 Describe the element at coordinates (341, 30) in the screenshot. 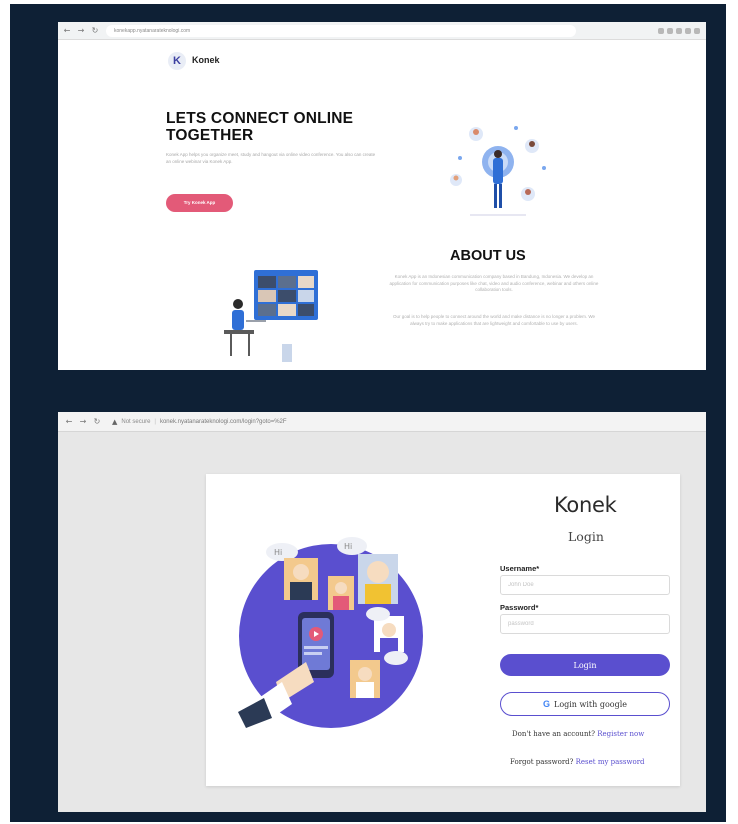

I see `address-bar: konekapp.nyatanarateknologi.com` at that location.